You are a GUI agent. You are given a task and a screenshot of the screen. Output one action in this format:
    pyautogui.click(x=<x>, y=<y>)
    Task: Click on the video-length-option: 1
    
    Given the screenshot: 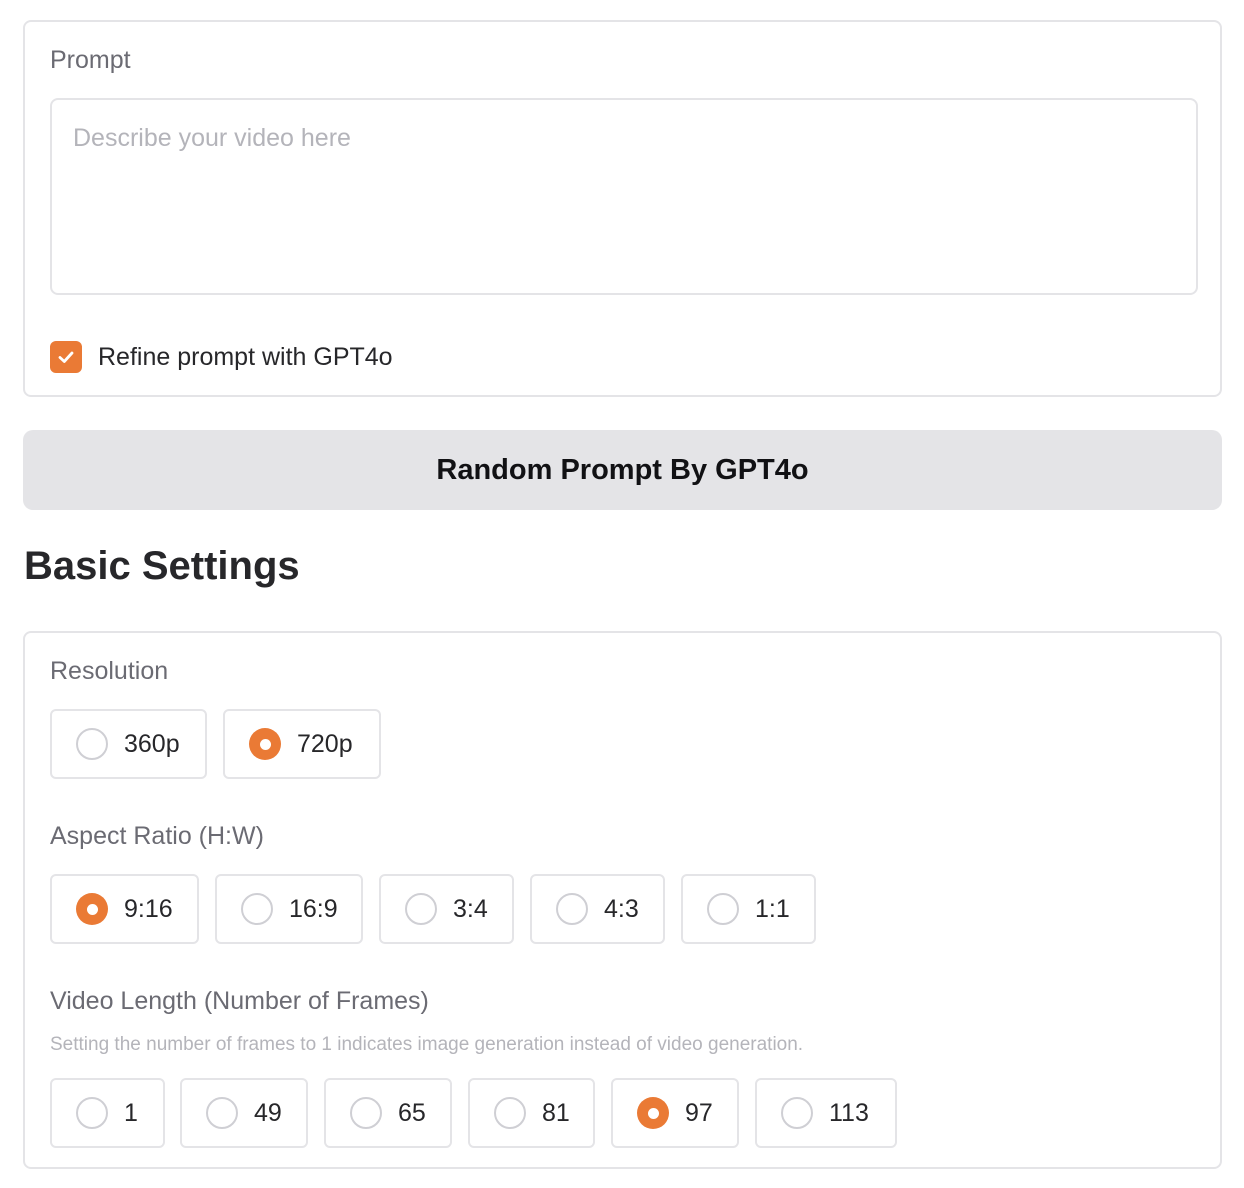 What is the action you would take?
    pyautogui.click(x=107, y=1113)
    